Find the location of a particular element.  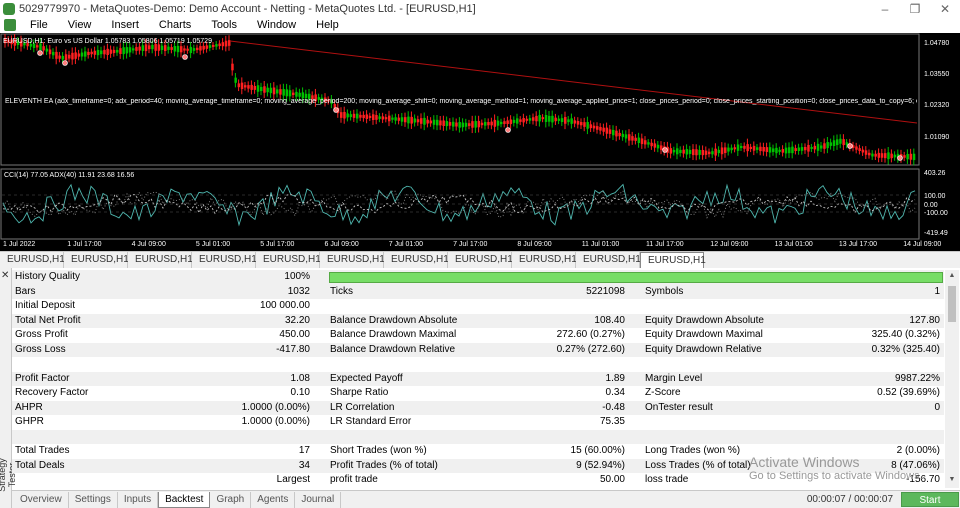

report-label: Bars is located at coordinates (25, 291).